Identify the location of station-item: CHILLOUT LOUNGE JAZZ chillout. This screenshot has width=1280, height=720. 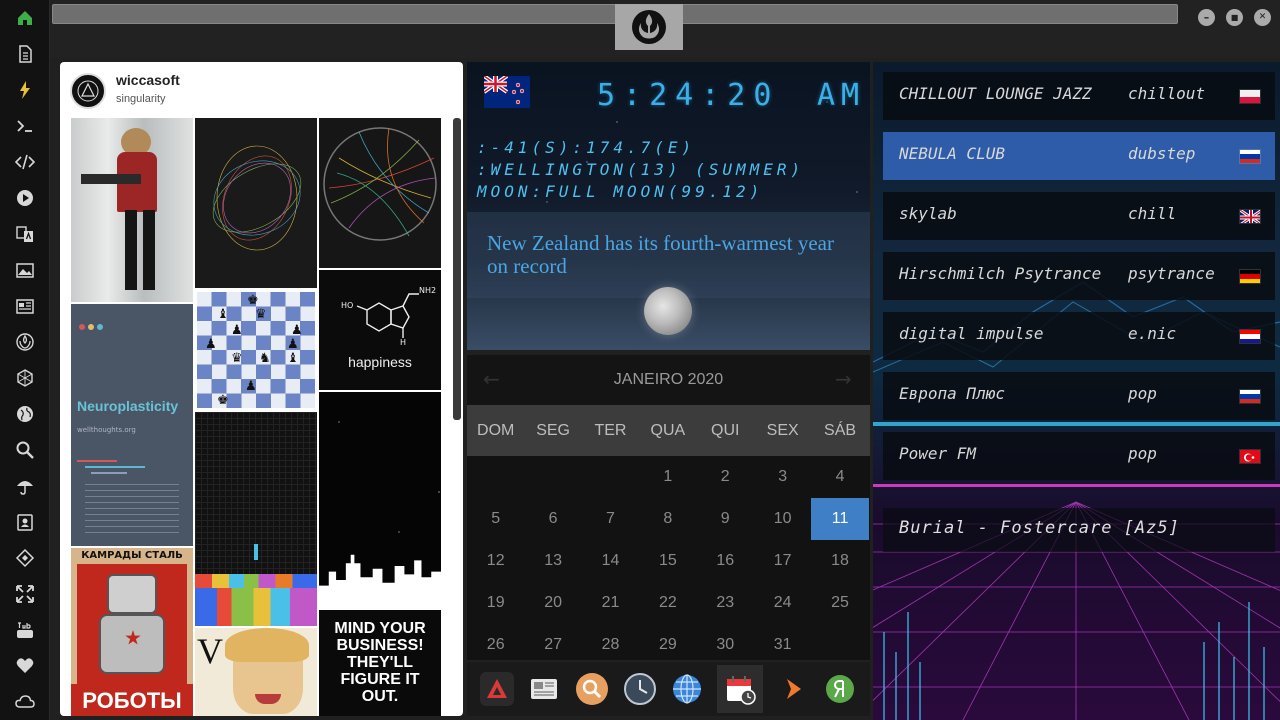
(1079, 96).